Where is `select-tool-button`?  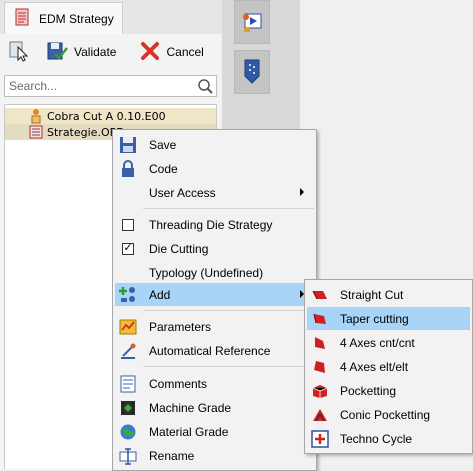 select-tool-button is located at coordinates (19, 52).